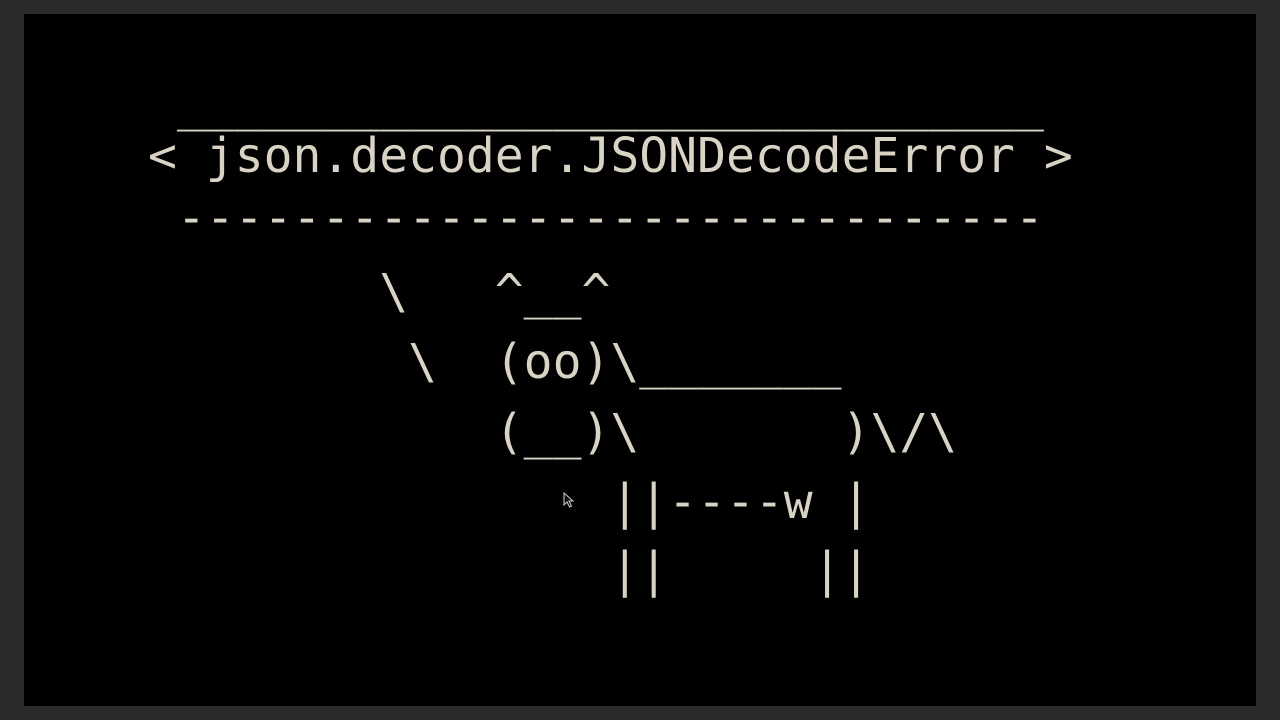  Describe the element at coordinates (379, 292) in the screenshot. I see `cow-ascii-line-1: \ ^__^` at that location.